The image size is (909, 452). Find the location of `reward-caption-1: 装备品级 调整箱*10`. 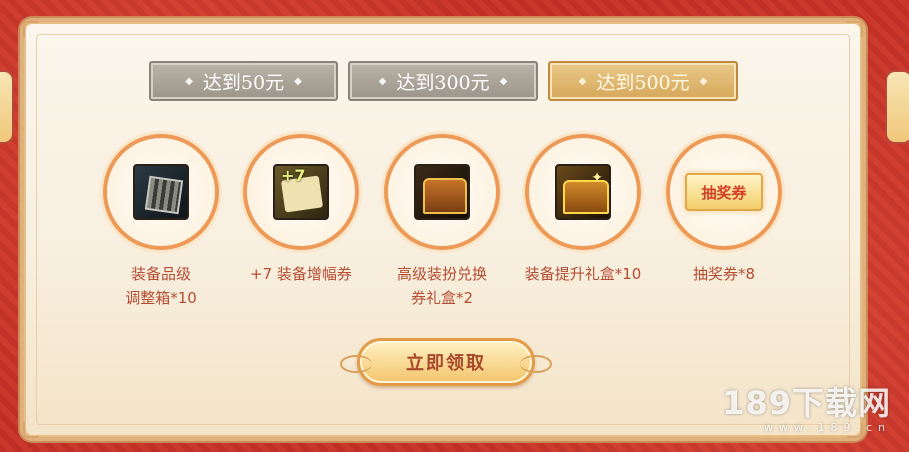

reward-caption-1: 装备品级 调整箱*10 is located at coordinates (161, 286).